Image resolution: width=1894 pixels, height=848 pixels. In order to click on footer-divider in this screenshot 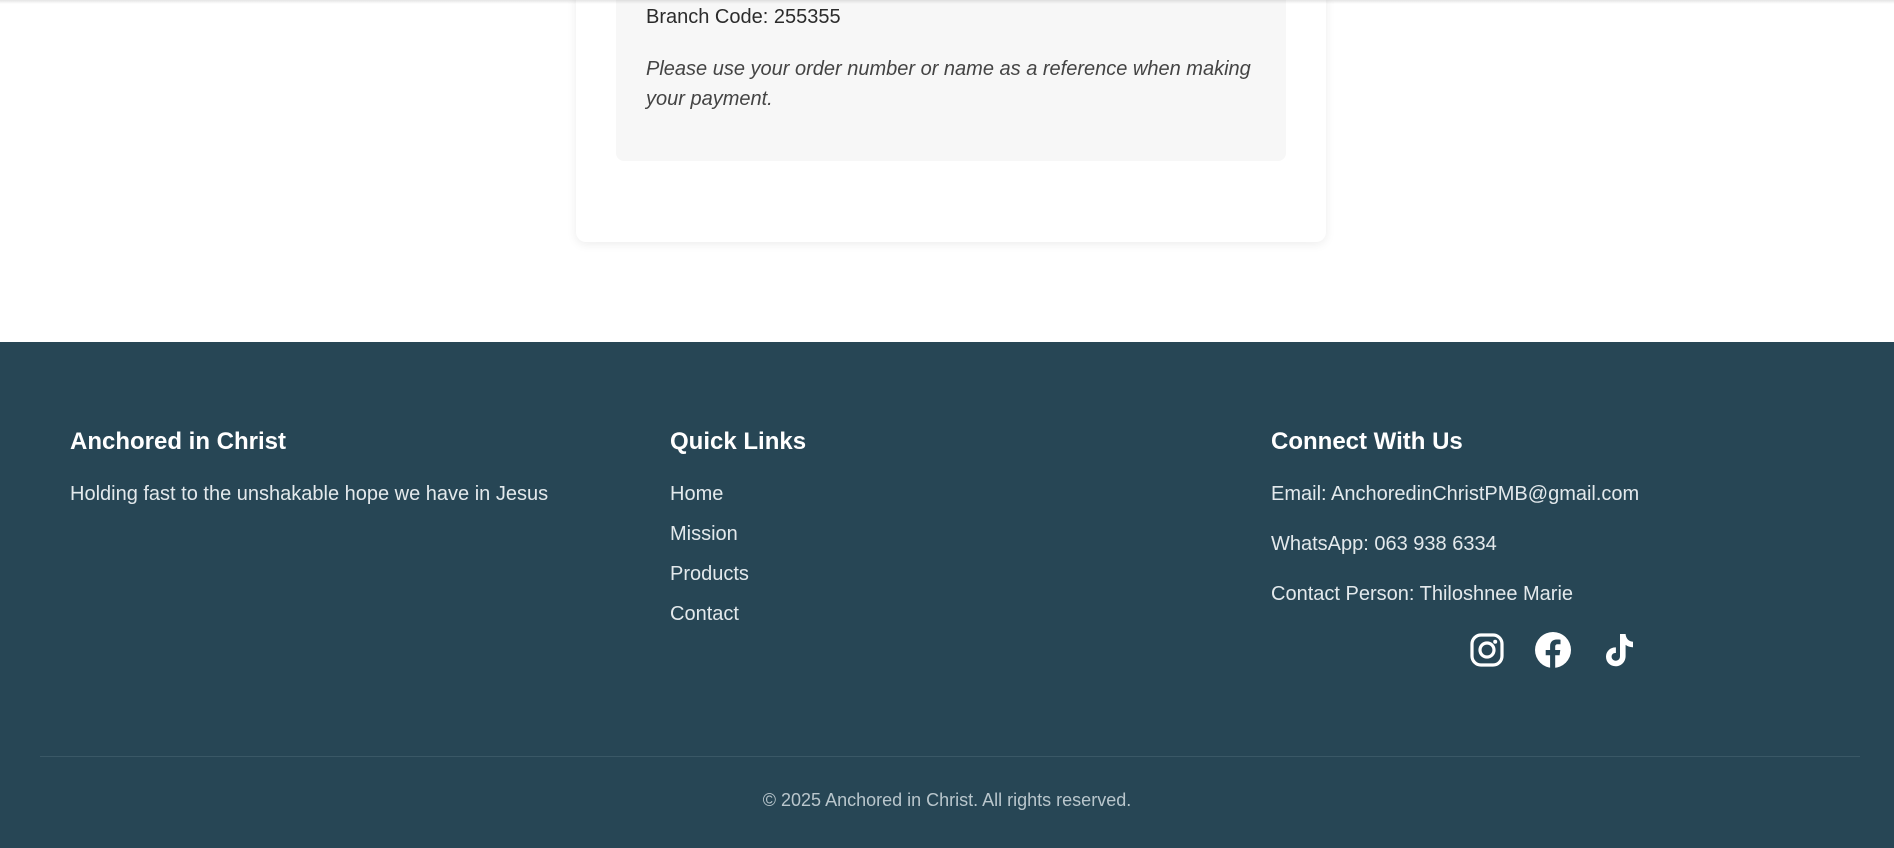, I will do `click(950, 756)`.